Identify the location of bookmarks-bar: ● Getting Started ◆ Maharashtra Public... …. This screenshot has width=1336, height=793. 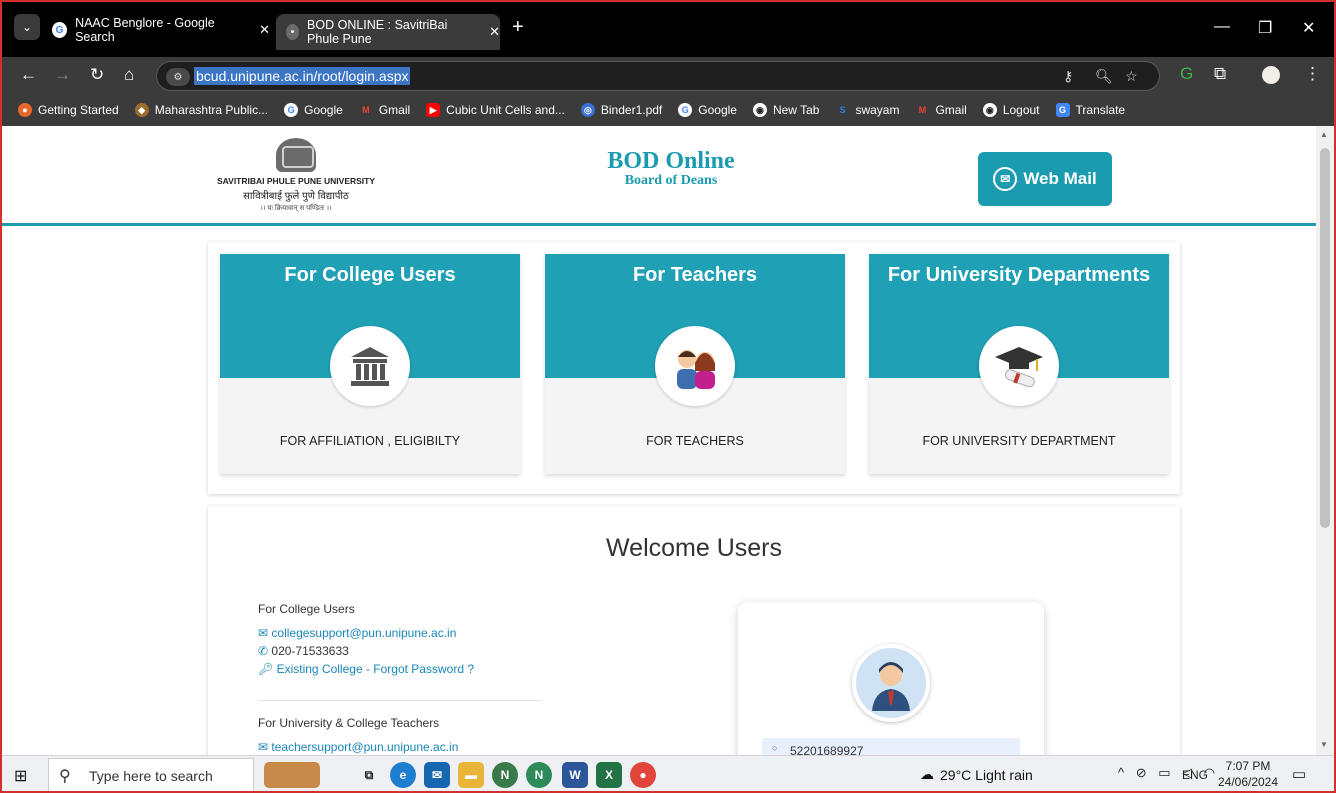
(668, 110).